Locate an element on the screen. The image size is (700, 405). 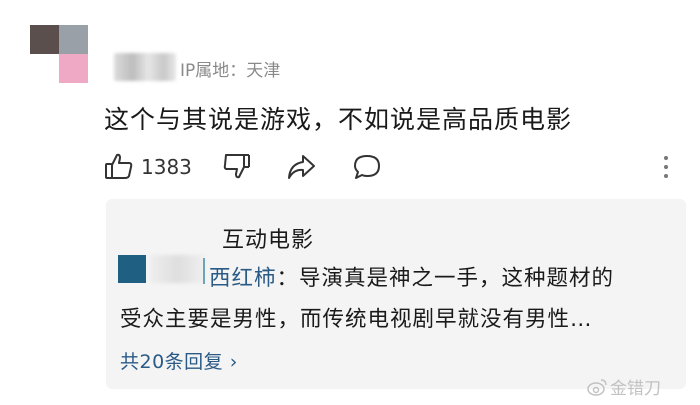
watermark: 金错刀 is located at coordinates (624, 386).